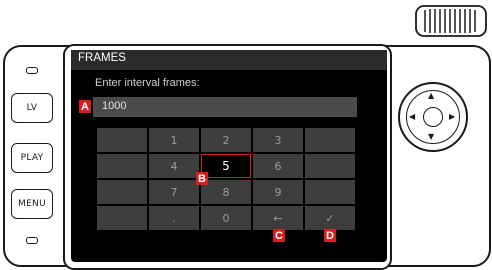 The width and height of the screenshot is (492, 270). Describe the element at coordinates (330, 235) in the screenshot. I see `marker-d: D` at that location.